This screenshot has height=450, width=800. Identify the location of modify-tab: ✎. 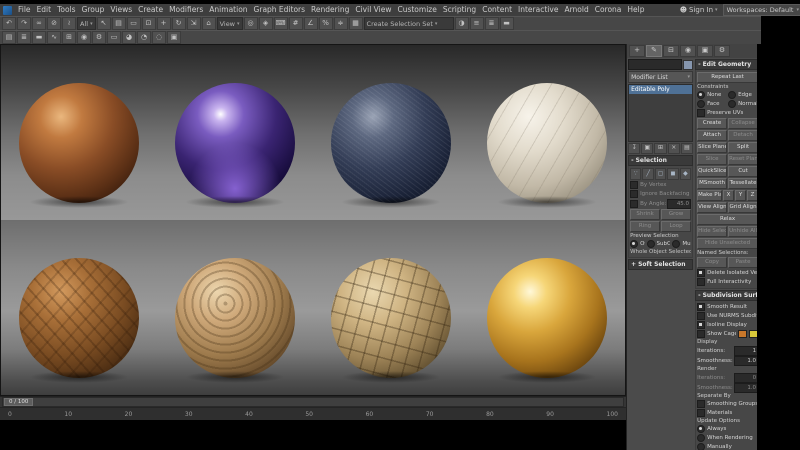
(654, 51).